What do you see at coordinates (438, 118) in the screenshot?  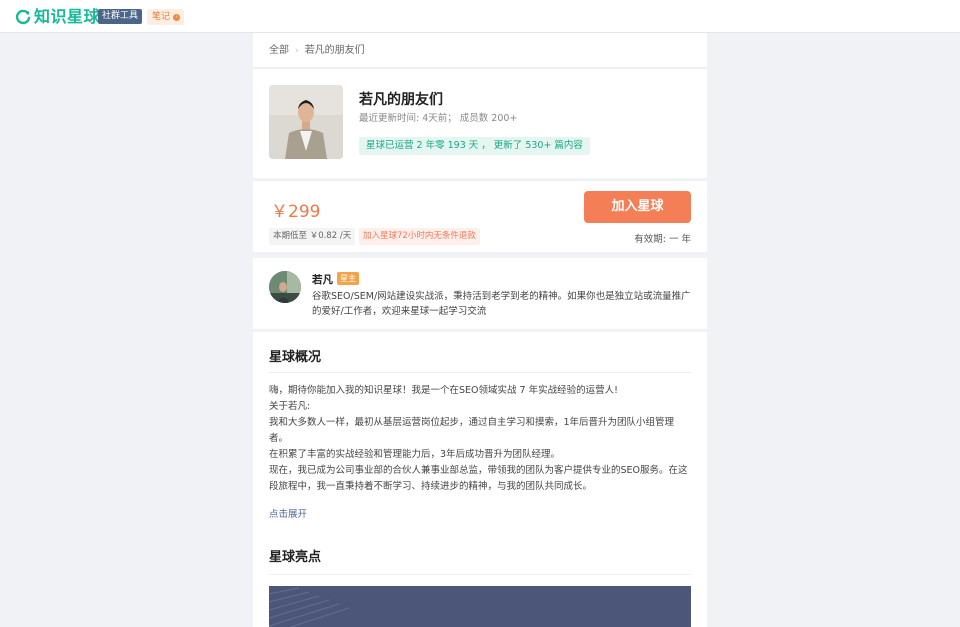 I see `group-meta: 最近更新时间: 4天前； 成员数 200+` at bounding box center [438, 118].